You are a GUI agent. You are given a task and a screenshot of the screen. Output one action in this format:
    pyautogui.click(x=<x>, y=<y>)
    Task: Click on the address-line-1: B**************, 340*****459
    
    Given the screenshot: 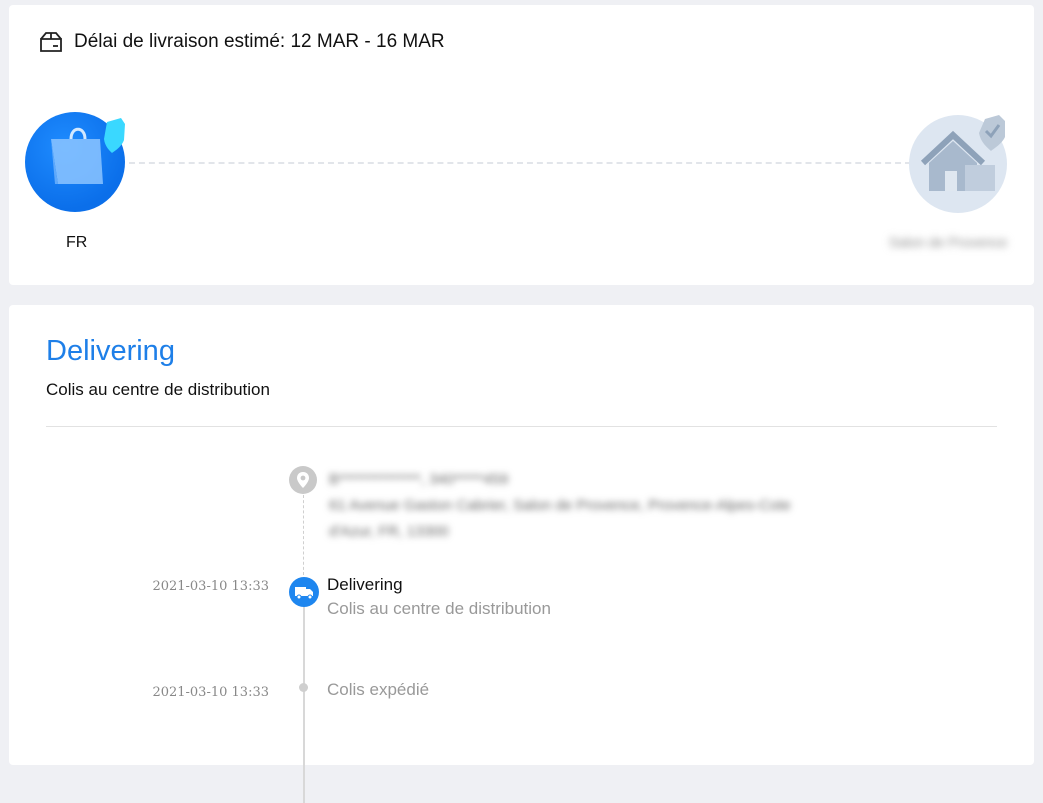 What is the action you would take?
    pyautogui.click(x=419, y=479)
    